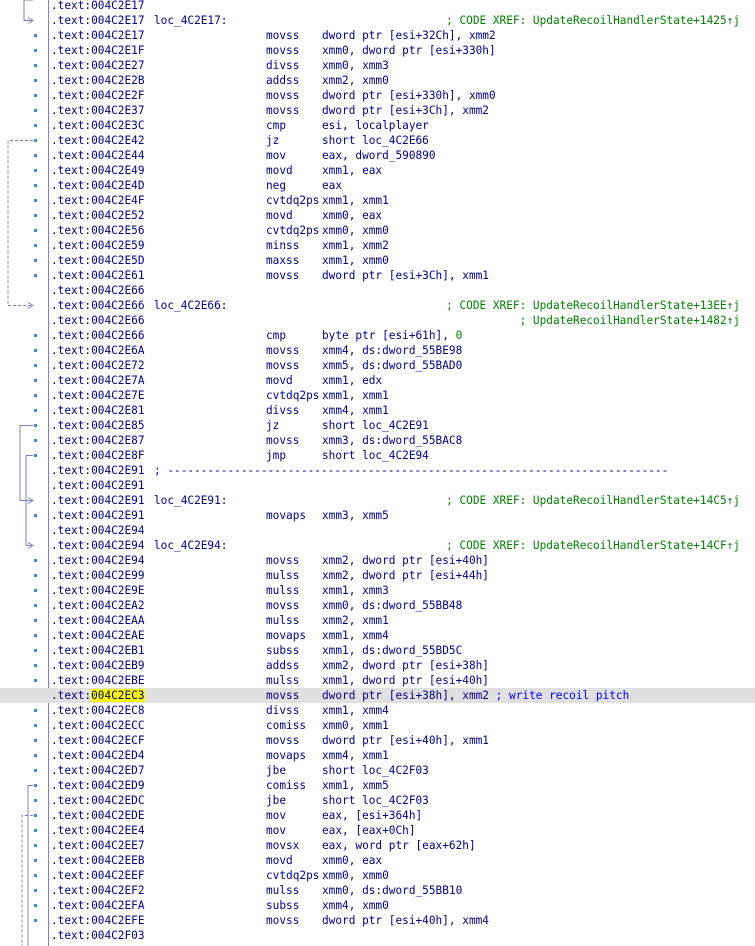  What do you see at coordinates (405, 575) in the screenshot?
I see `instruction-operands: xmm2, dword ptr [esi+44h]` at bounding box center [405, 575].